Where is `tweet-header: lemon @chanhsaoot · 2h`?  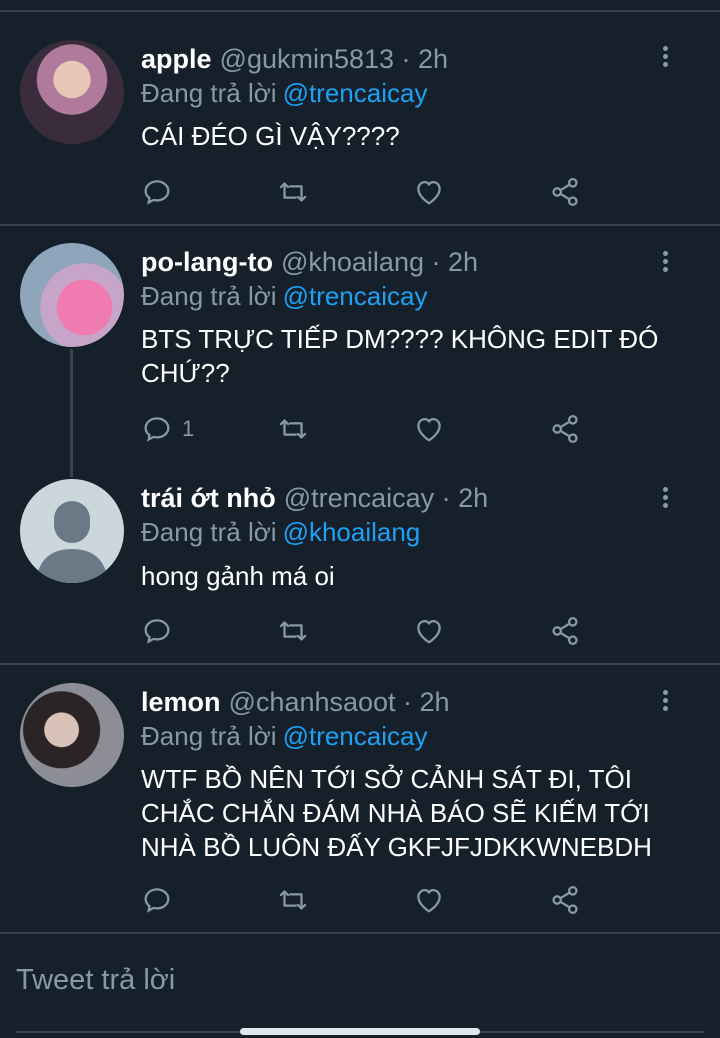 tweet-header: lemon @chanhsaoot · 2h is located at coordinates (295, 702).